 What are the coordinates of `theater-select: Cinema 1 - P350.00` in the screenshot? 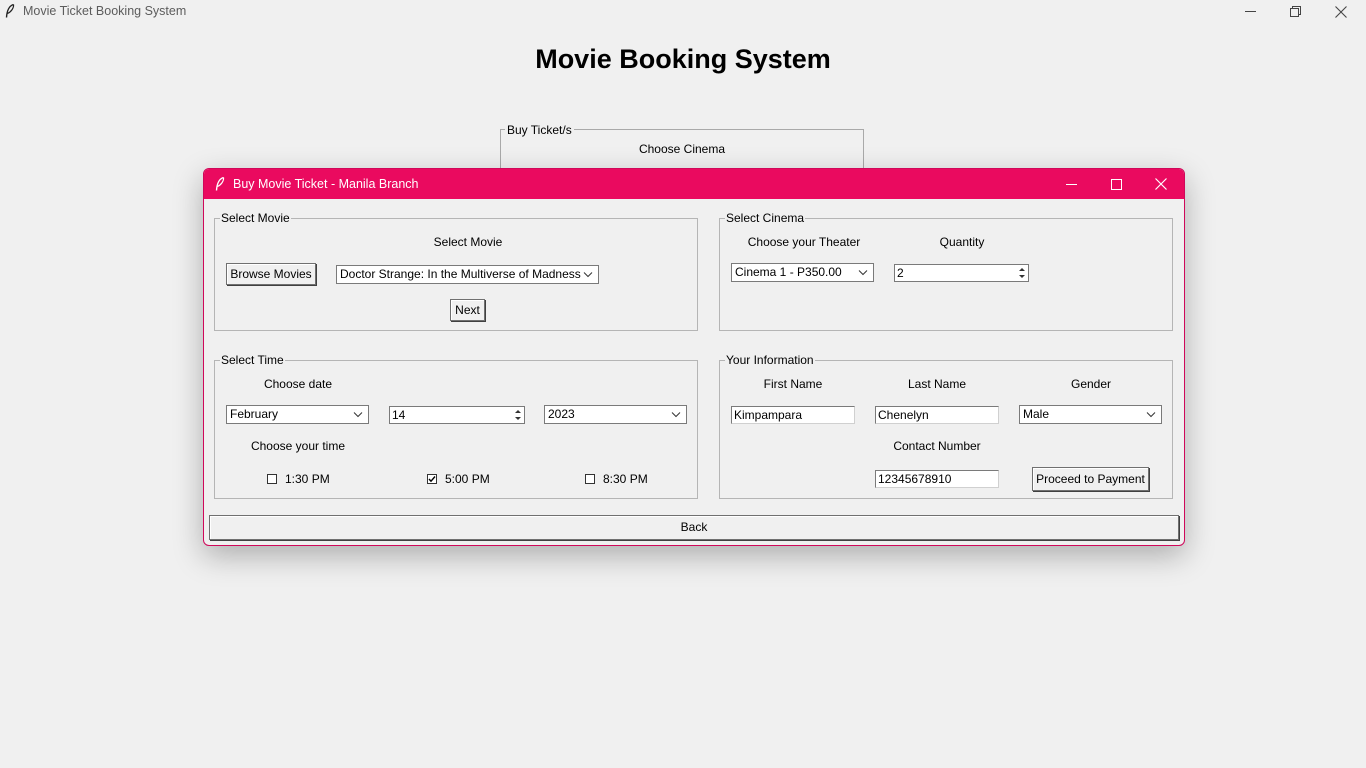 It's located at (802, 272).